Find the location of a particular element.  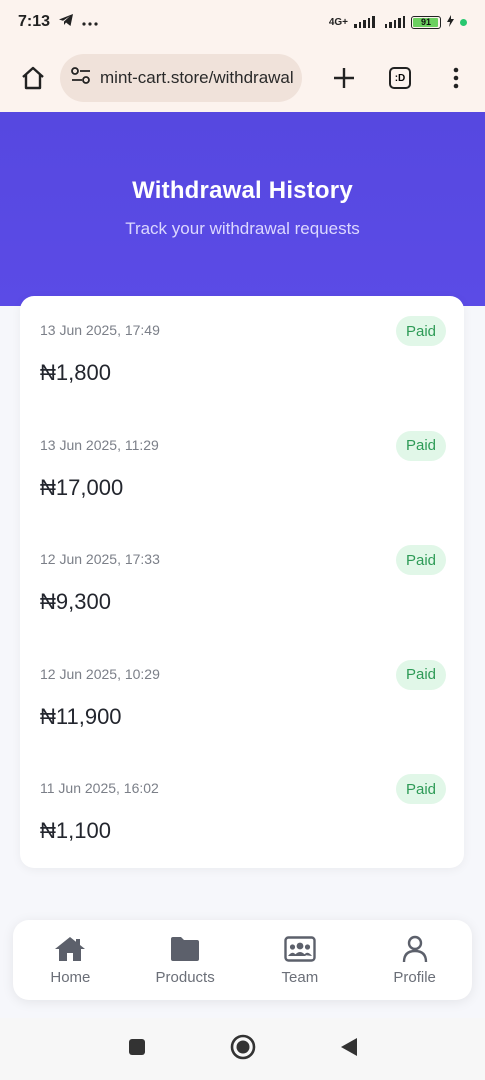

nav-item-profile: Profile is located at coordinates (414, 960).